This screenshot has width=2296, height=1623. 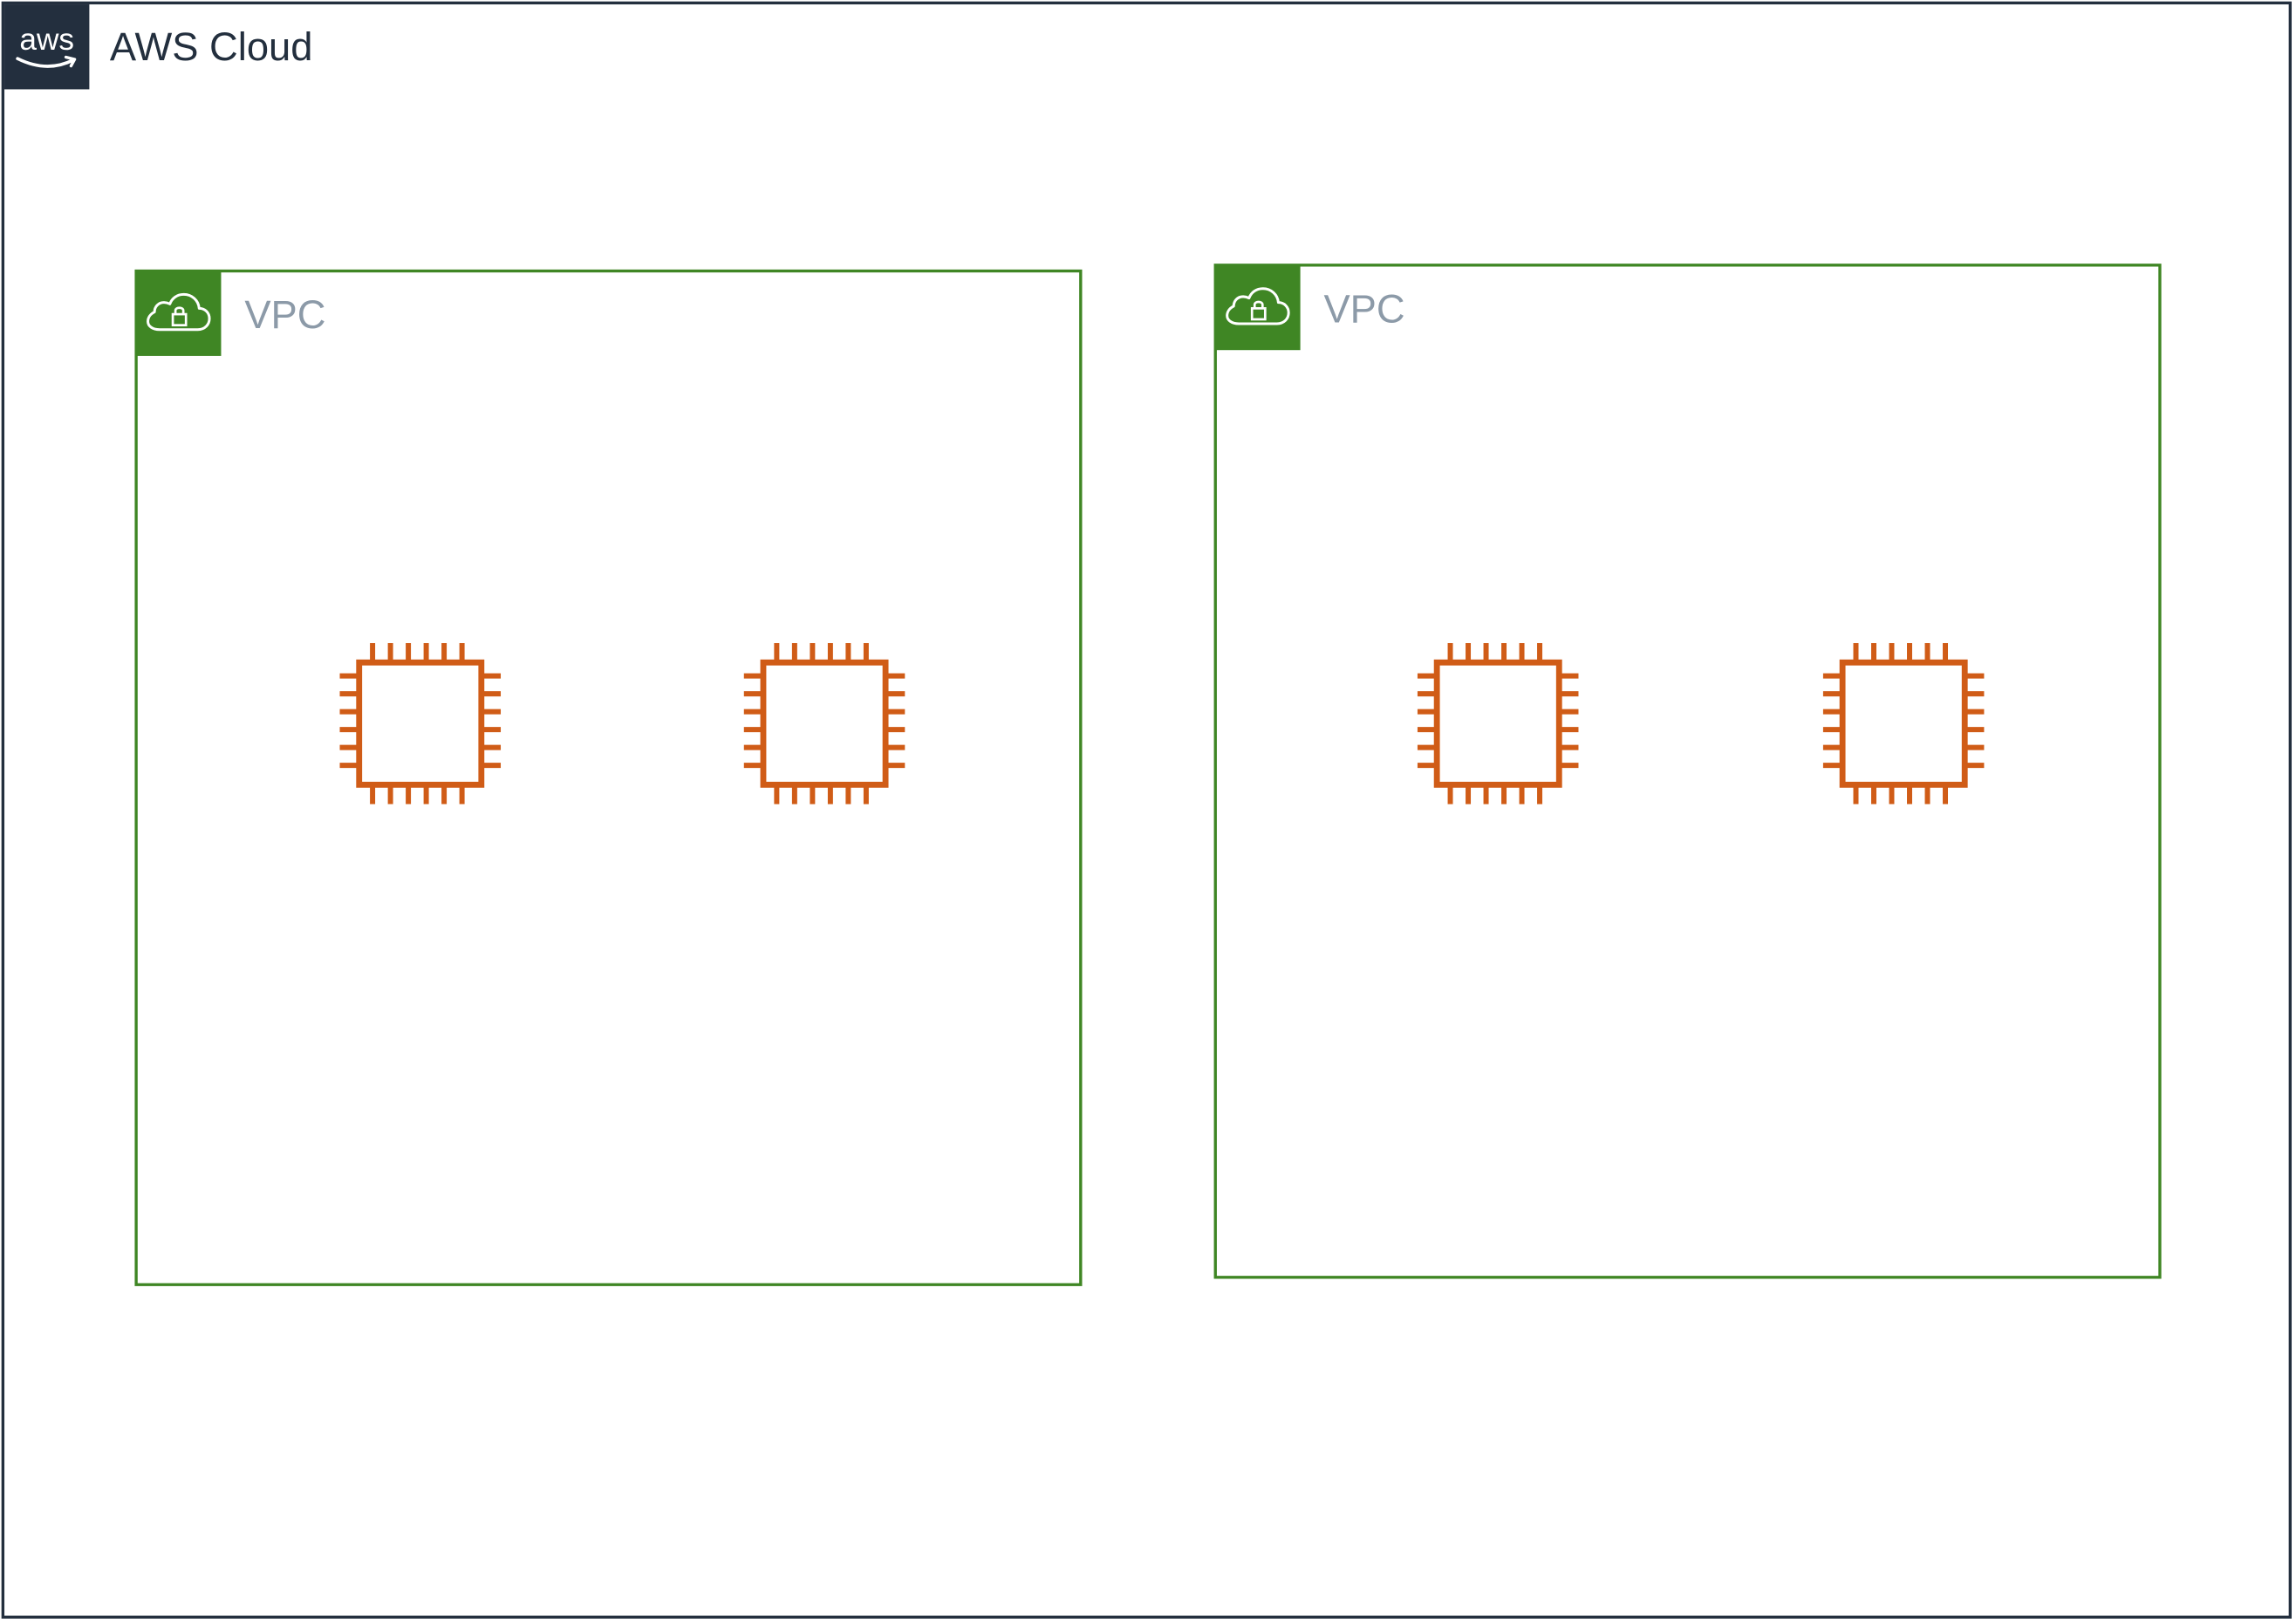 I want to click on aws-logo-text: aws, so click(x=46, y=40).